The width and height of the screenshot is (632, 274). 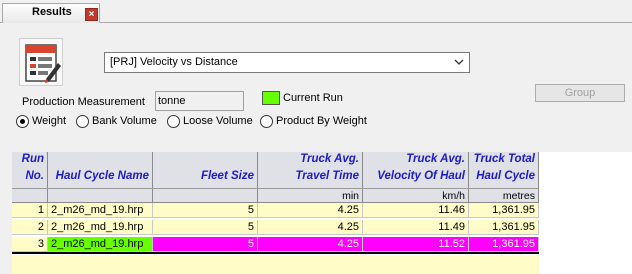 I want to click on radio-loose-volume-dot, so click(x=173, y=121).